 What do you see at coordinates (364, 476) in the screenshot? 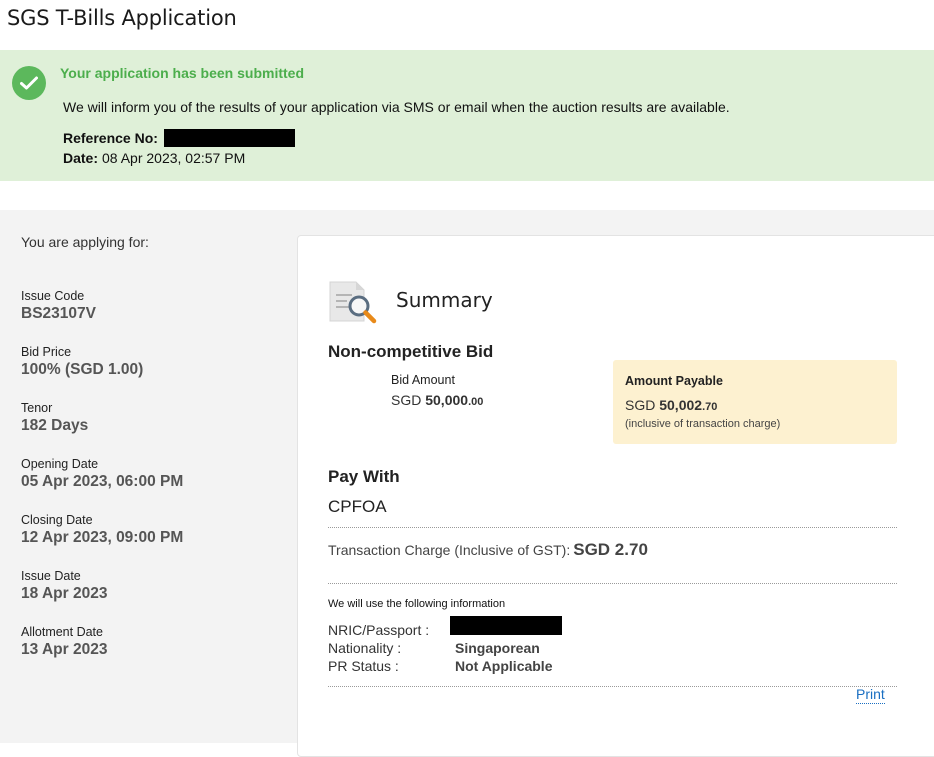
I see `pay-with-label: Pay With` at bounding box center [364, 476].